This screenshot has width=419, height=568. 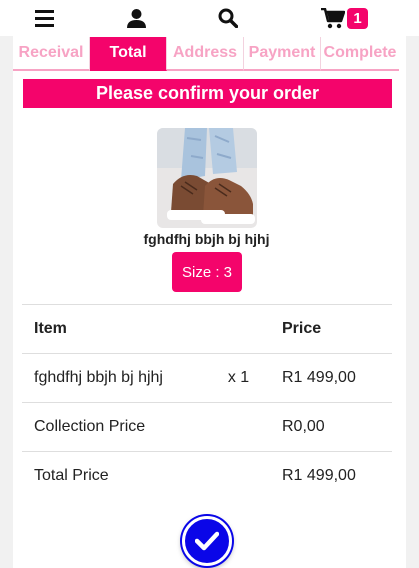 I want to click on confirm-order-button, so click(x=207, y=541).